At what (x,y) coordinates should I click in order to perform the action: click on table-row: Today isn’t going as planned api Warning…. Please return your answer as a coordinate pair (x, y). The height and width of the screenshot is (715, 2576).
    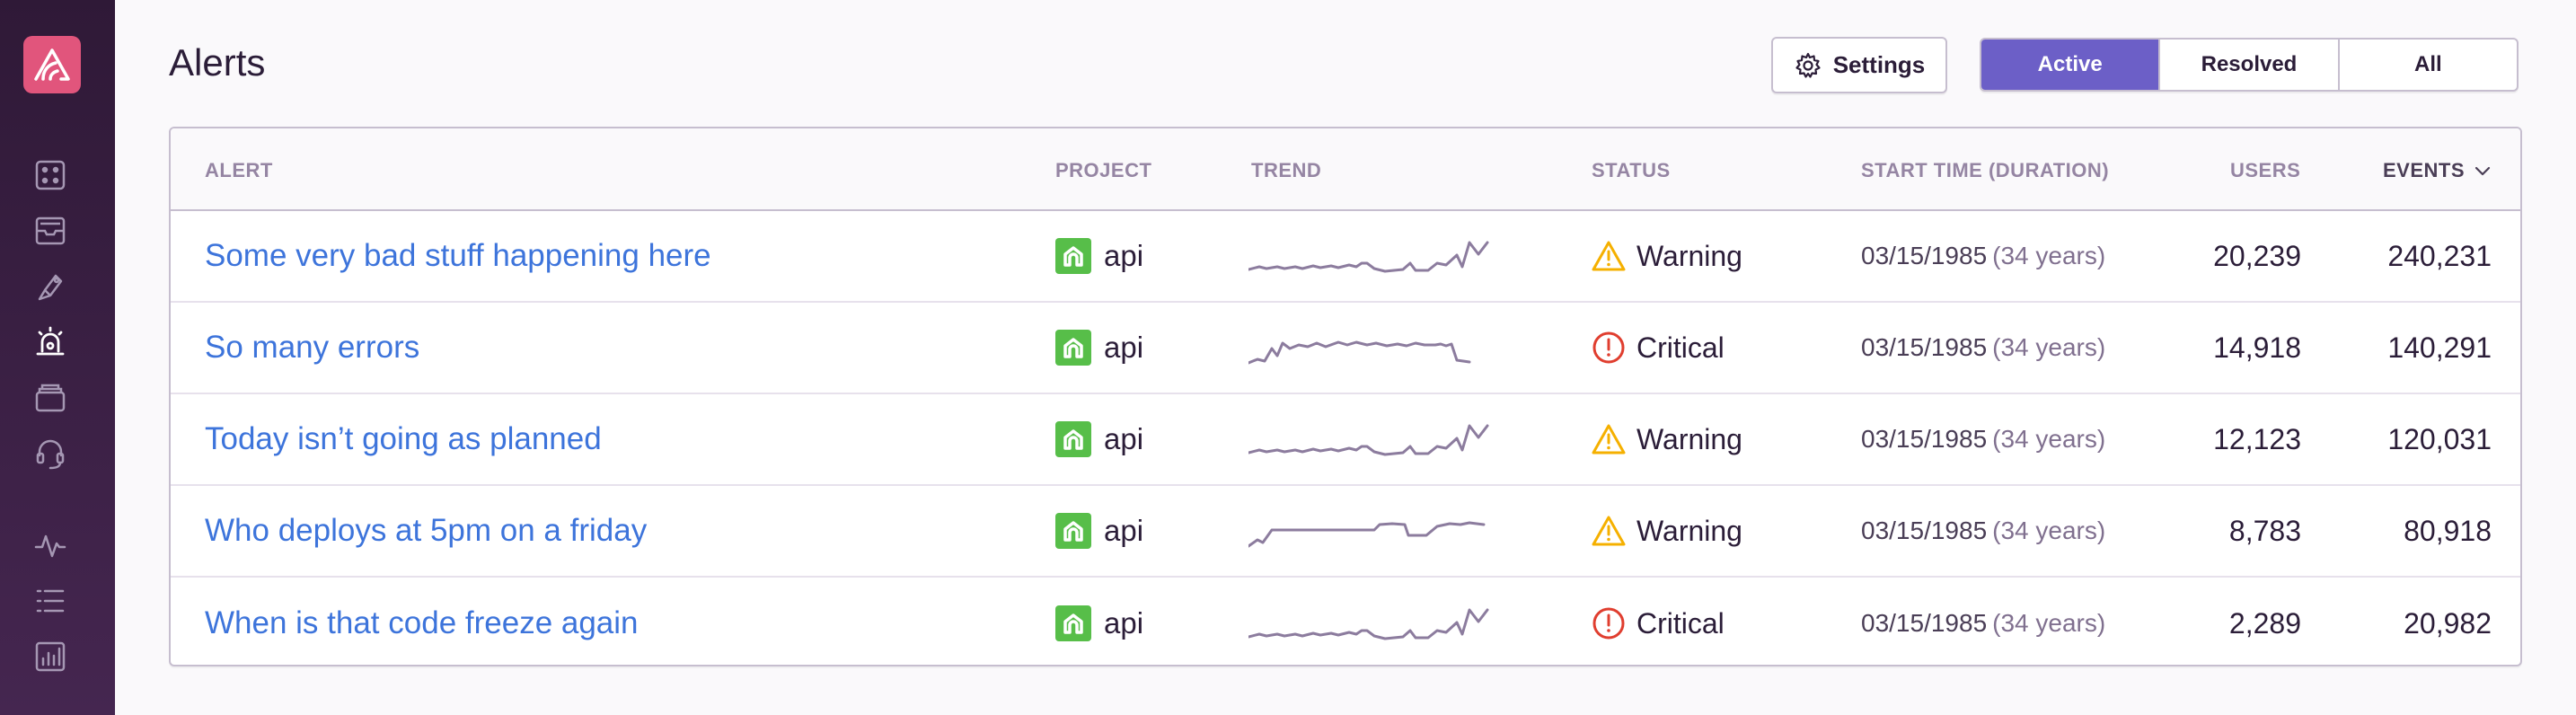
    Looking at the image, I should click on (1345, 440).